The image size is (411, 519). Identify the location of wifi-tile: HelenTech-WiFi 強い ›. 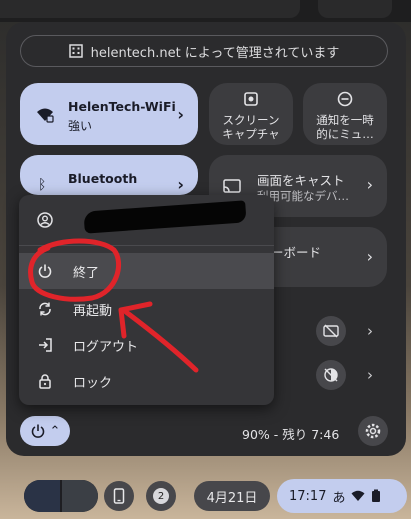
(109, 114).